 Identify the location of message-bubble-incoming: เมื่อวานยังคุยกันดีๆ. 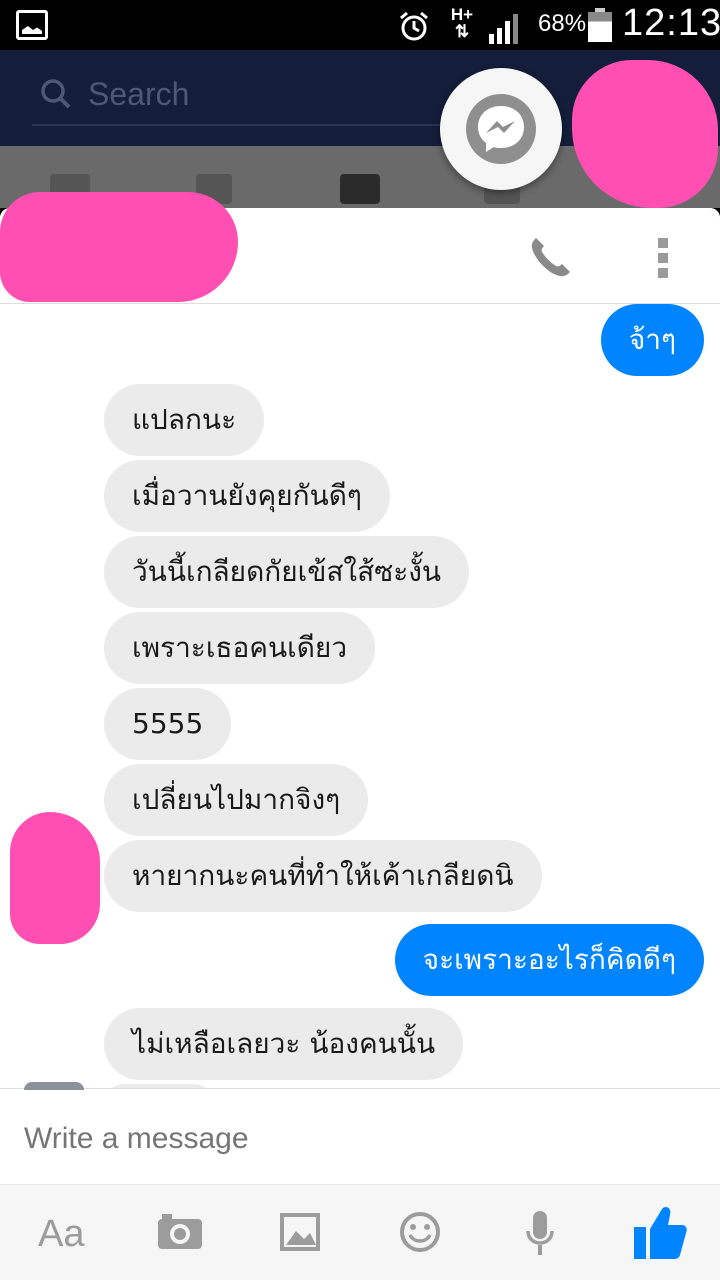
(247, 496).